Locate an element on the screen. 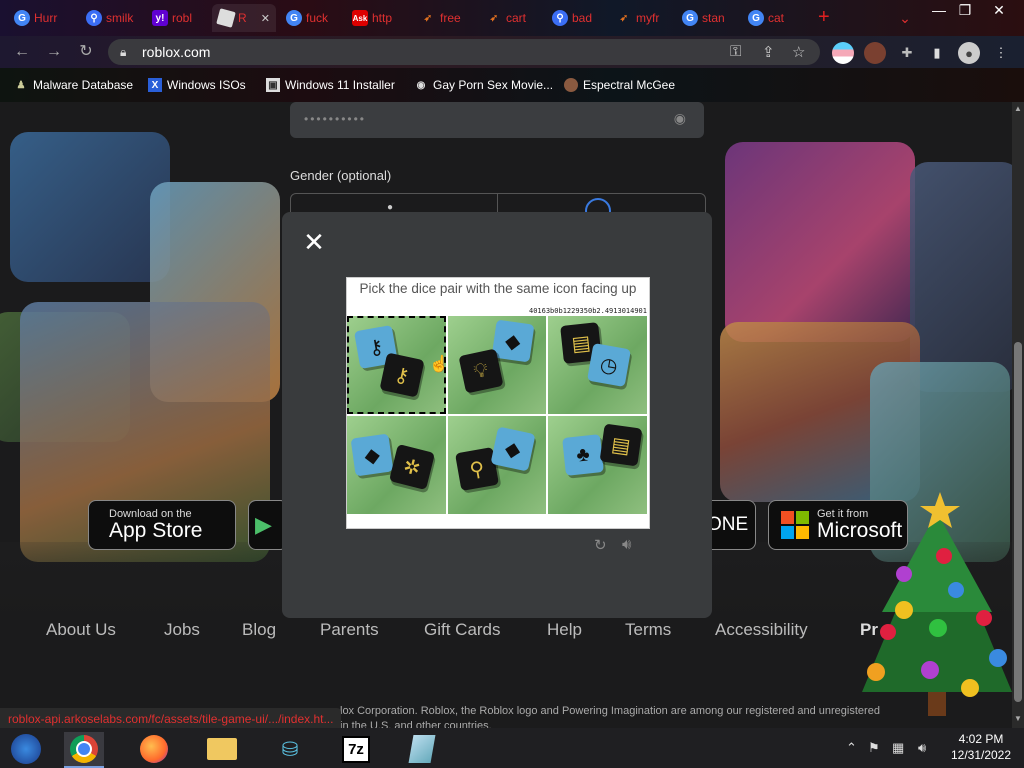 The image size is (1024, 768). google-play-icon: ▶ is located at coordinates (263, 524).